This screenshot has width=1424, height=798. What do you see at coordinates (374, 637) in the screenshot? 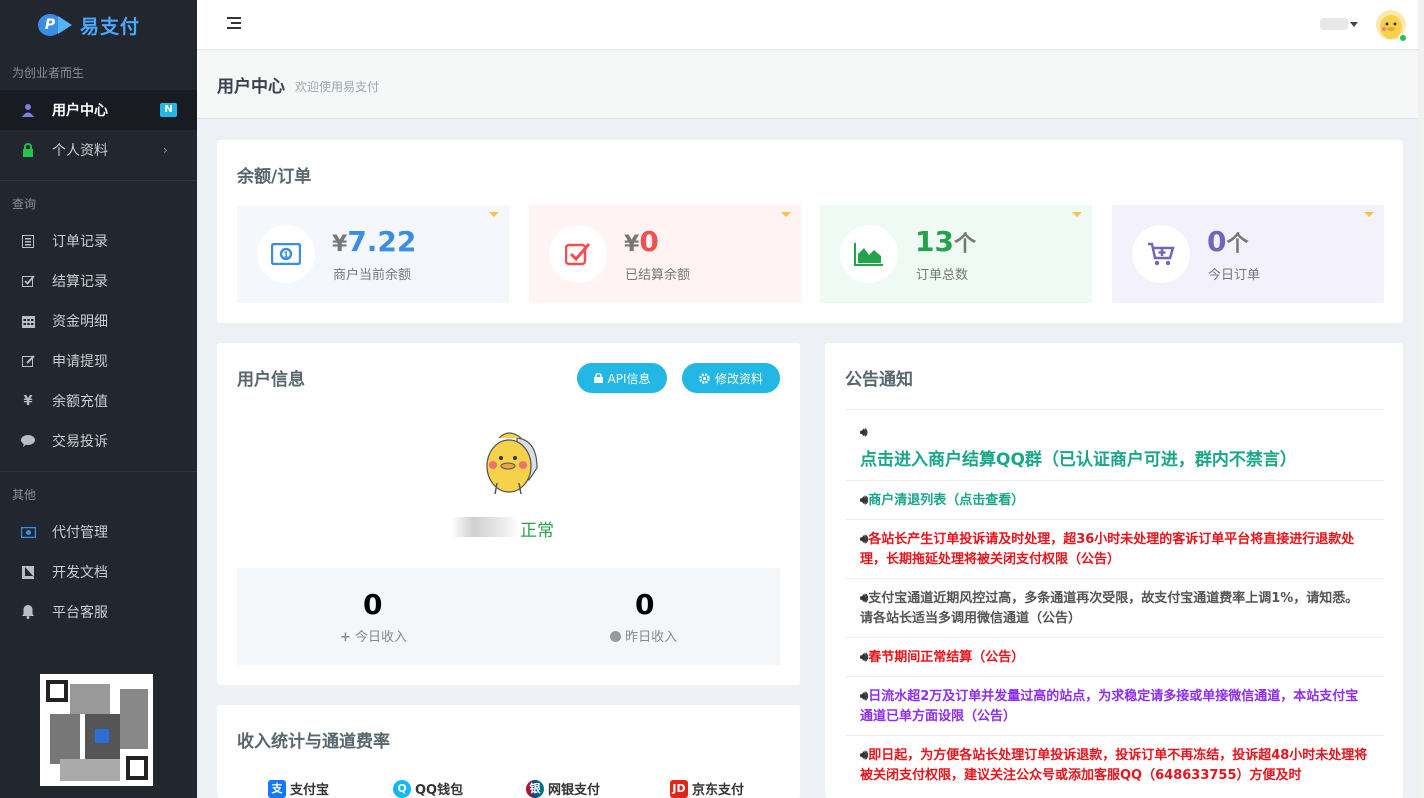
I see `today-income-label: + 今日收入` at bounding box center [374, 637].